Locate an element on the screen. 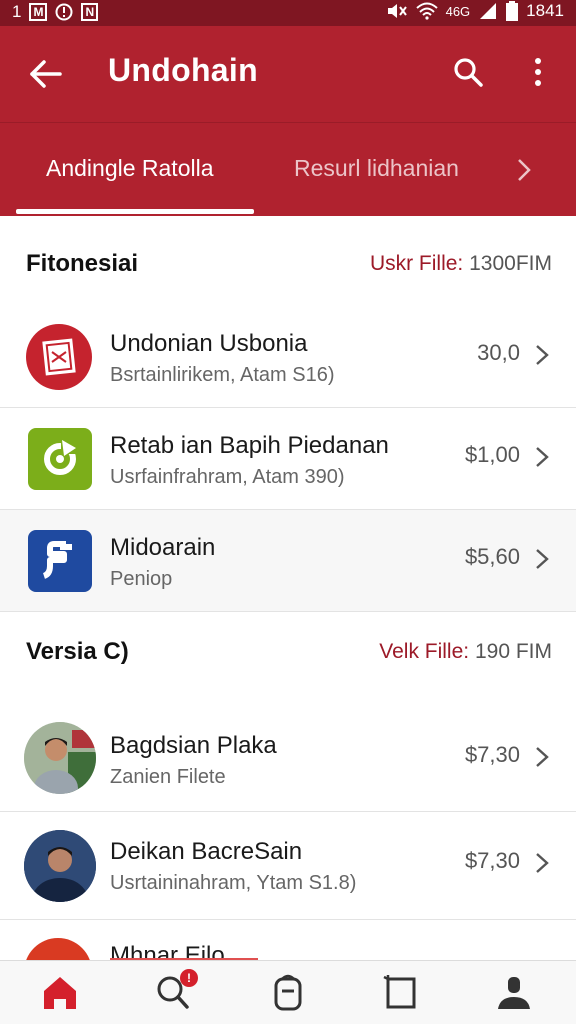 The height and width of the screenshot is (1024, 576). notification-badge: ! is located at coordinates (189, 978).